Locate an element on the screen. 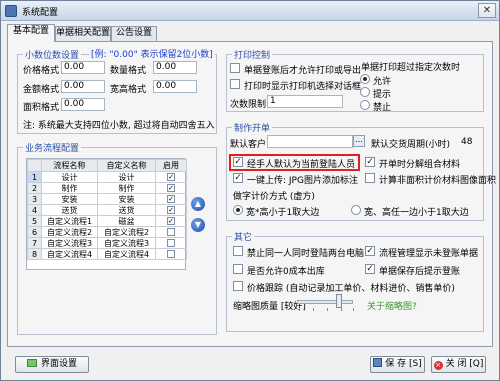  calc-area-checkbox is located at coordinates (370, 178).